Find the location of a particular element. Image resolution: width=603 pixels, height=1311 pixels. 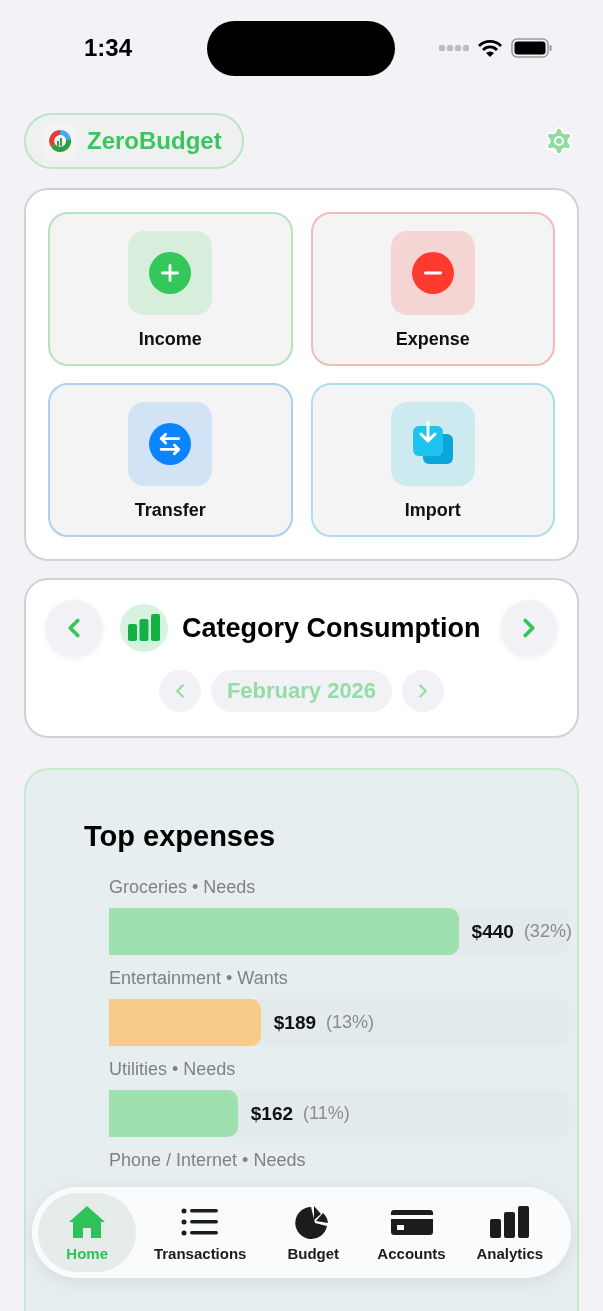

card-title: Category Consumption is located at coordinates (332, 628).